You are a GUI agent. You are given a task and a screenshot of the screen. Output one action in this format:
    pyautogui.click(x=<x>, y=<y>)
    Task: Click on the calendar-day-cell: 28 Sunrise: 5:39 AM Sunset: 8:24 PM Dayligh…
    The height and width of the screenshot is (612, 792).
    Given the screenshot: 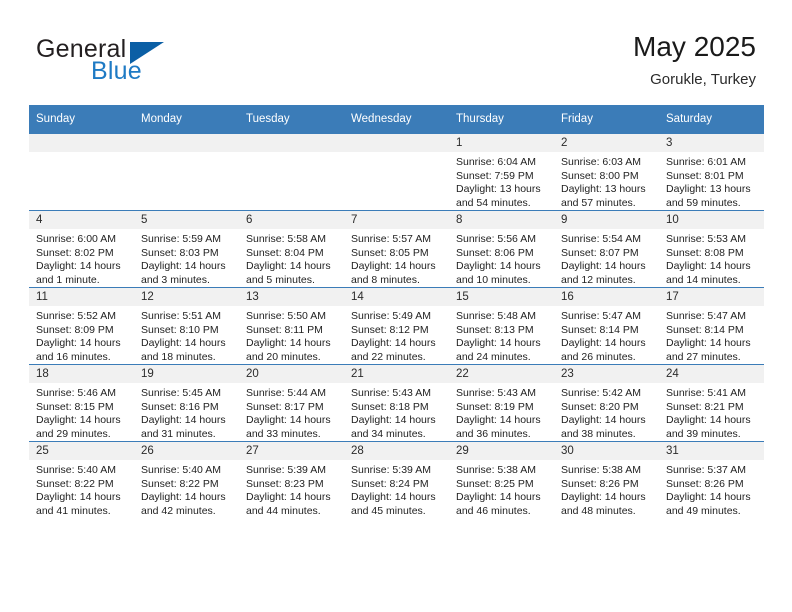 What is the action you would take?
    pyautogui.click(x=396, y=479)
    